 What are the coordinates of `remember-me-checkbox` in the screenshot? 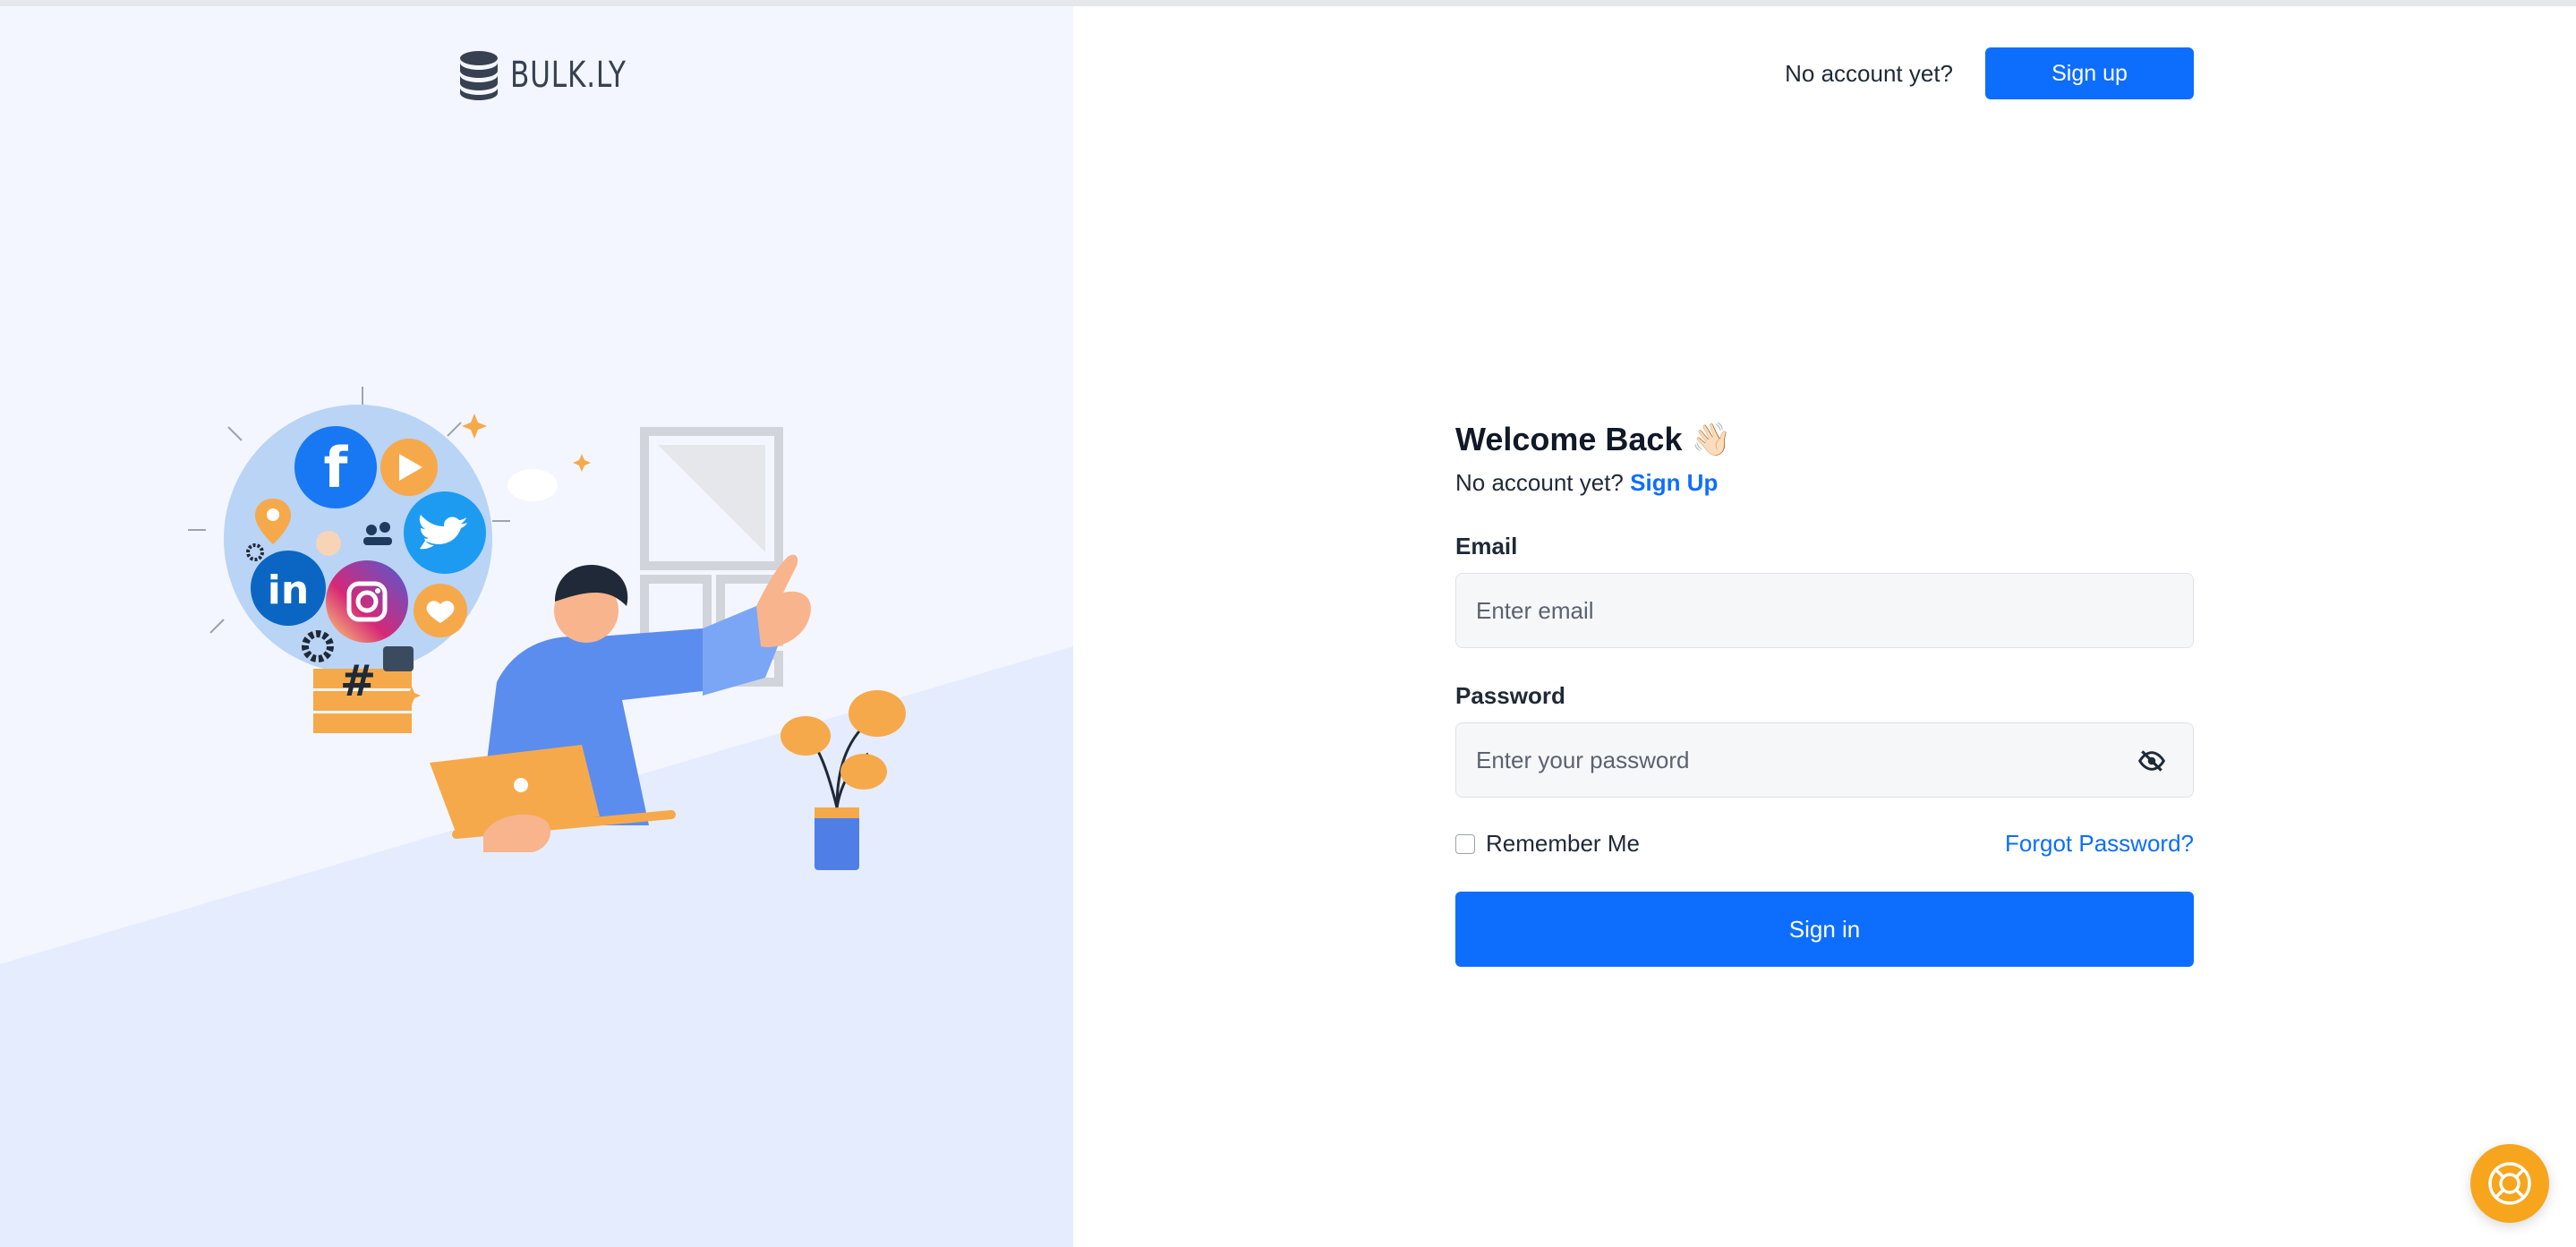 It's located at (1465, 843).